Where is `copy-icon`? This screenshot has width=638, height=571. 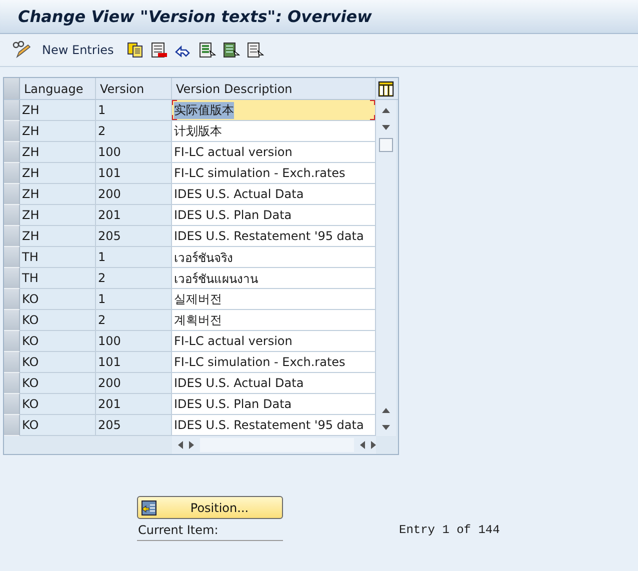 copy-icon is located at coordinates (135, 50).